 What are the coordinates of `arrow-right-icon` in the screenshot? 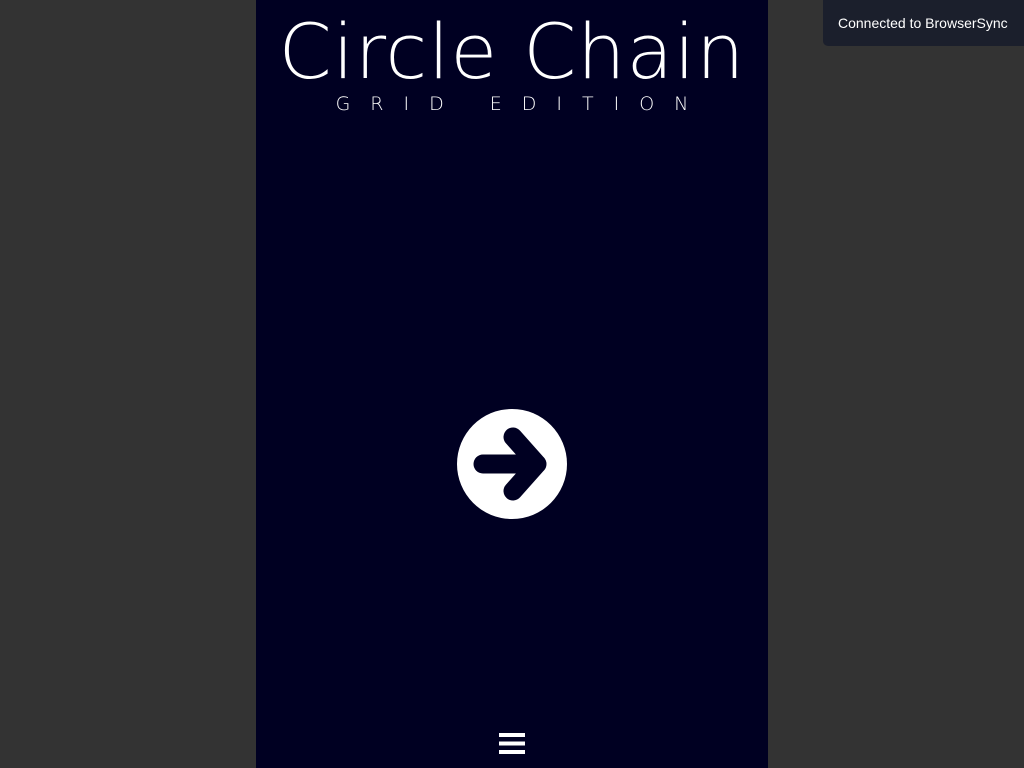 It's located at (510, 464).